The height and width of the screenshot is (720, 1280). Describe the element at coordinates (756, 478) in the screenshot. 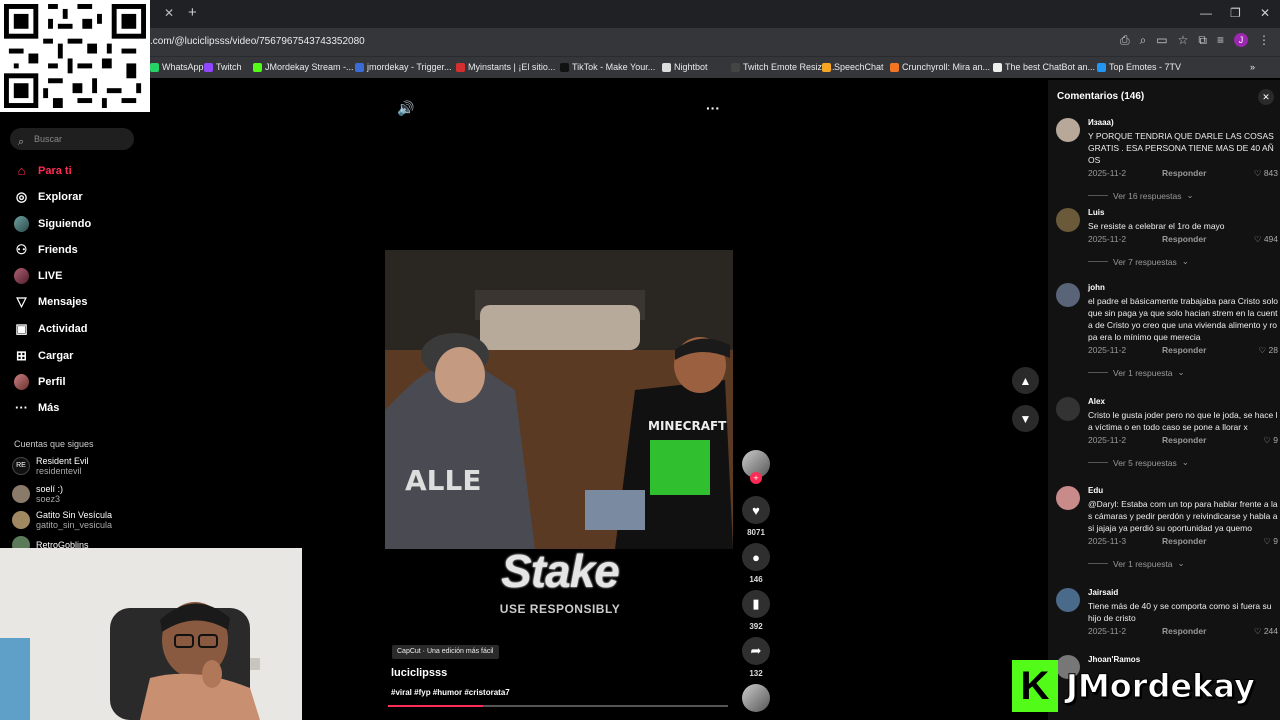

I see `follow-plus-icon: +` at that location.